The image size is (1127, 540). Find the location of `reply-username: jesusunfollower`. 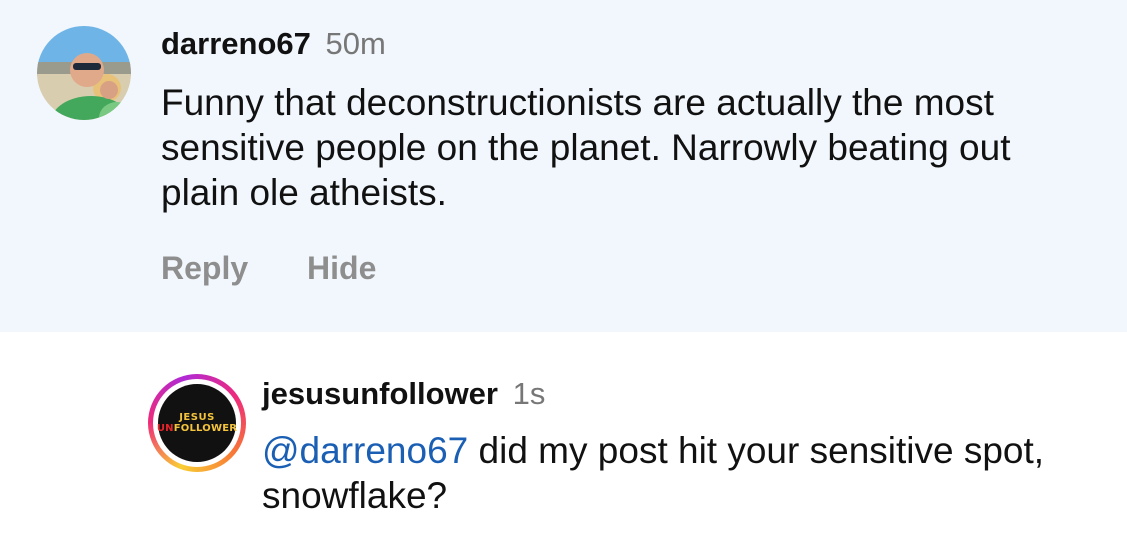

reply-username: jesusunfollower is located at coordinates (380, 393).